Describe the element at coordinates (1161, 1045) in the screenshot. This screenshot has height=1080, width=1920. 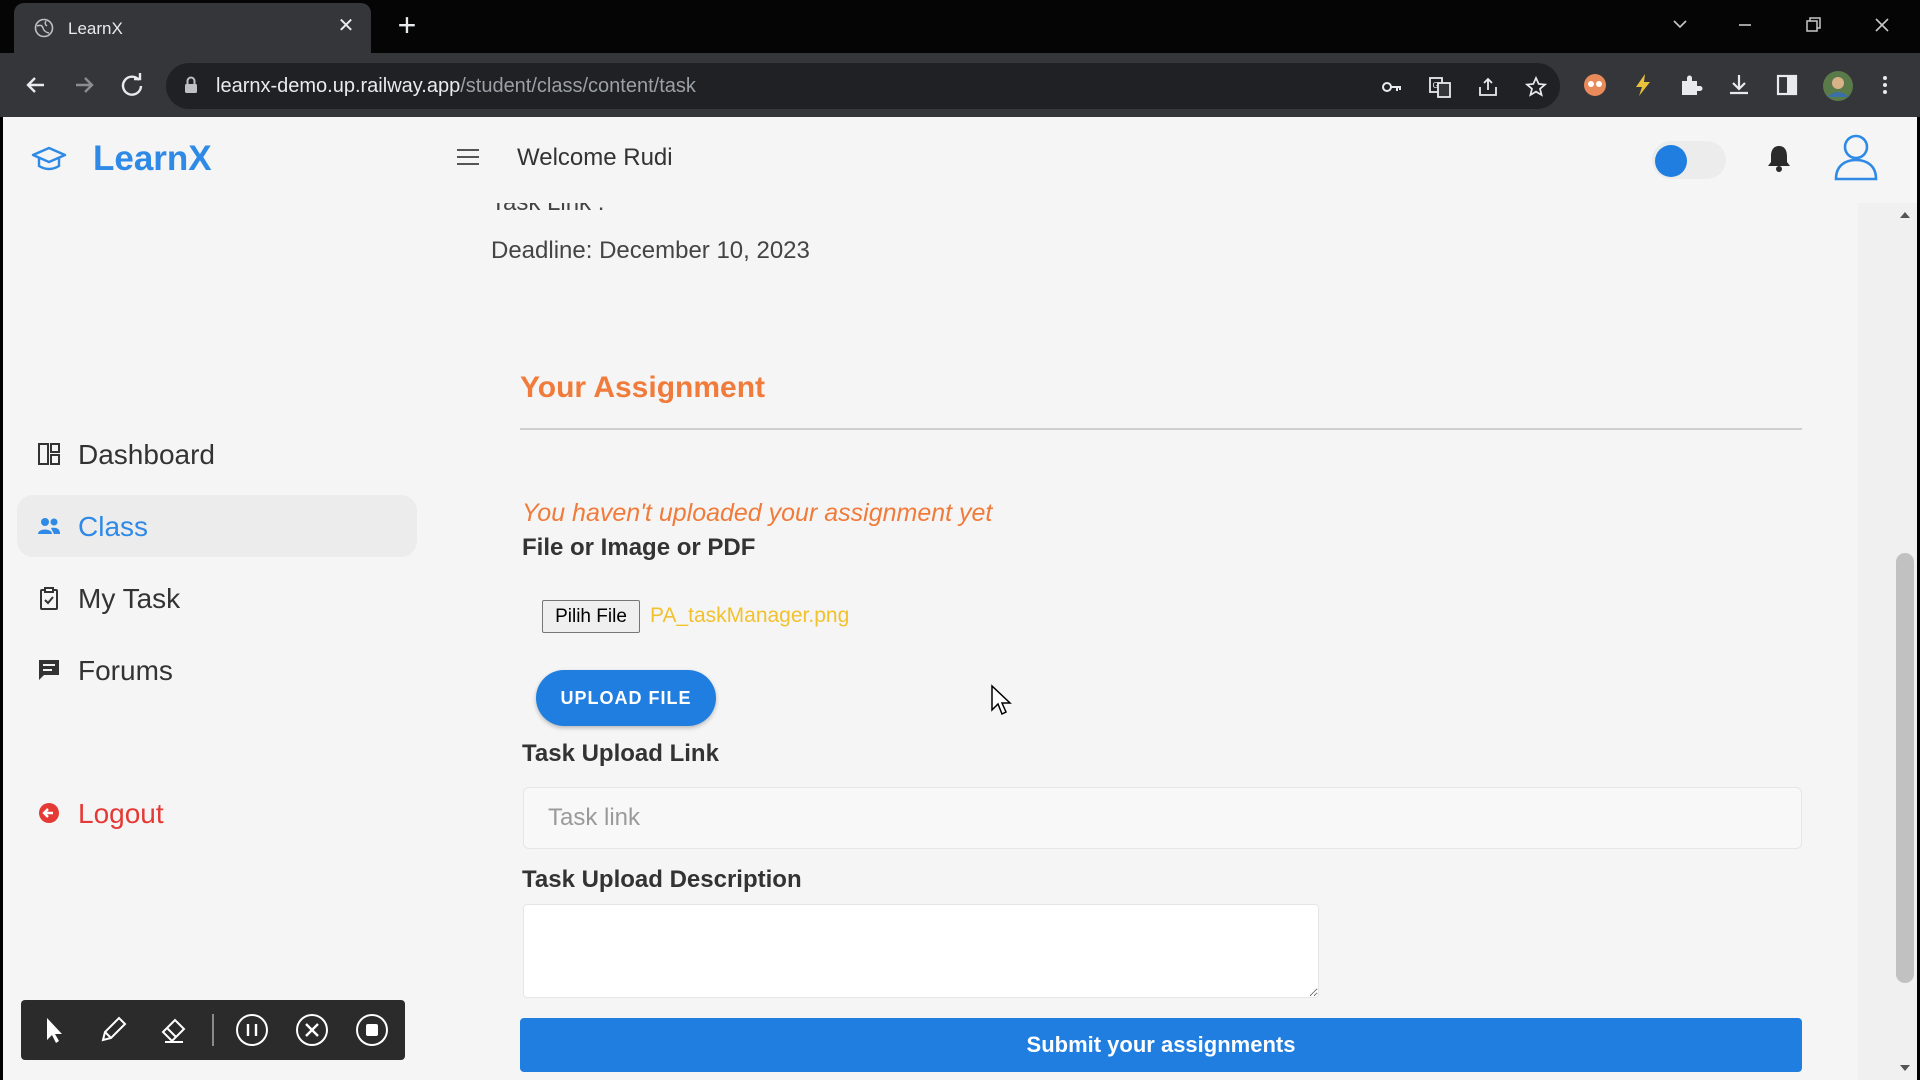
I see `submit-assignment-button: Submit your assignments` at that location.